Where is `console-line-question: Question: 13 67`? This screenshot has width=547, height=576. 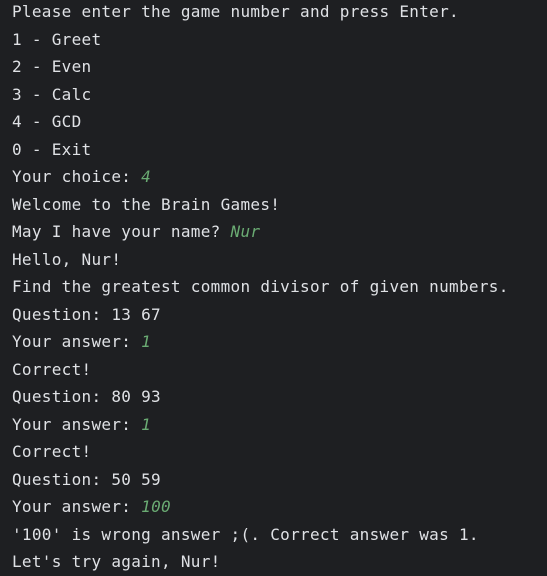 console-line-question: Question: 13 67 is located at coordinates (279, 315).